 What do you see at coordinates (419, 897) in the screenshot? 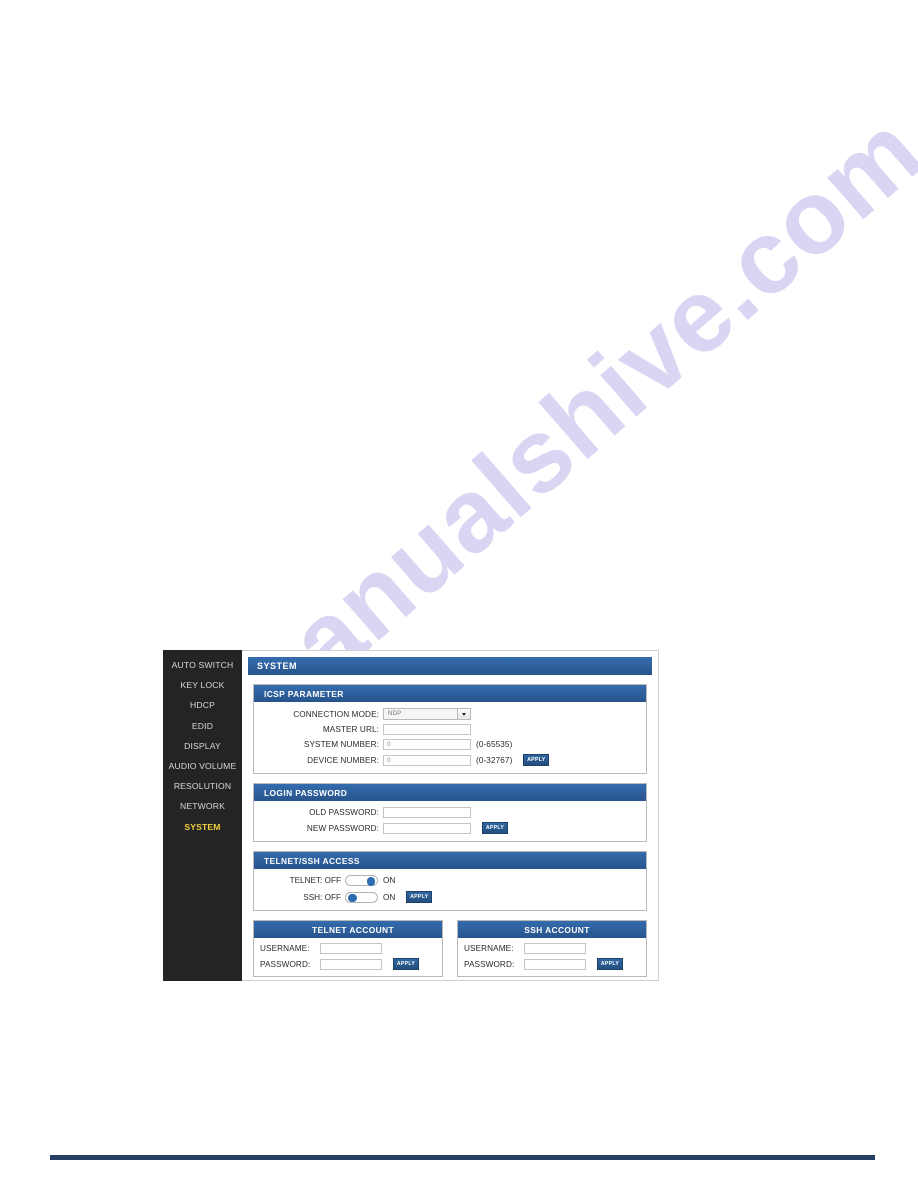
I see `telnet-ssh-apply-button: APPLY` at bounding box center [419, 897].